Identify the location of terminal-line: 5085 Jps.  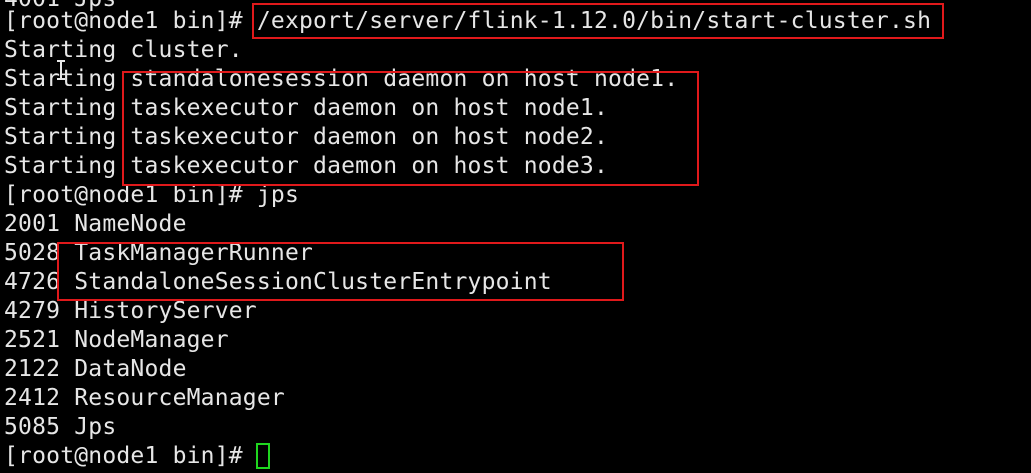
(60, 427).